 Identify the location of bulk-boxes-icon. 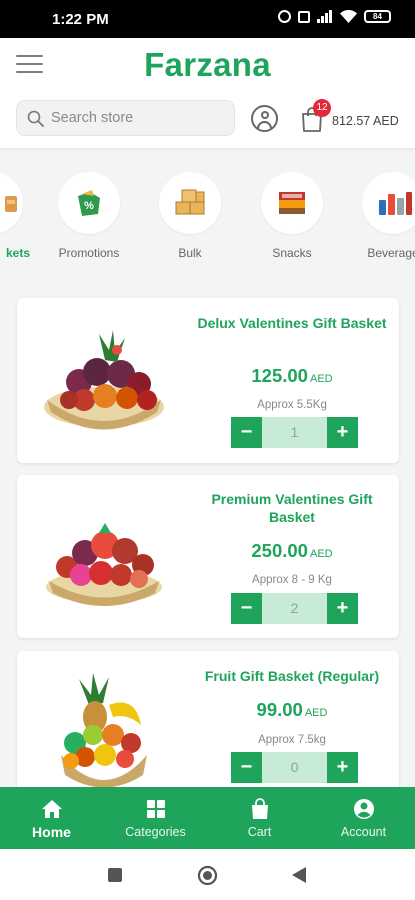
(190, 202).